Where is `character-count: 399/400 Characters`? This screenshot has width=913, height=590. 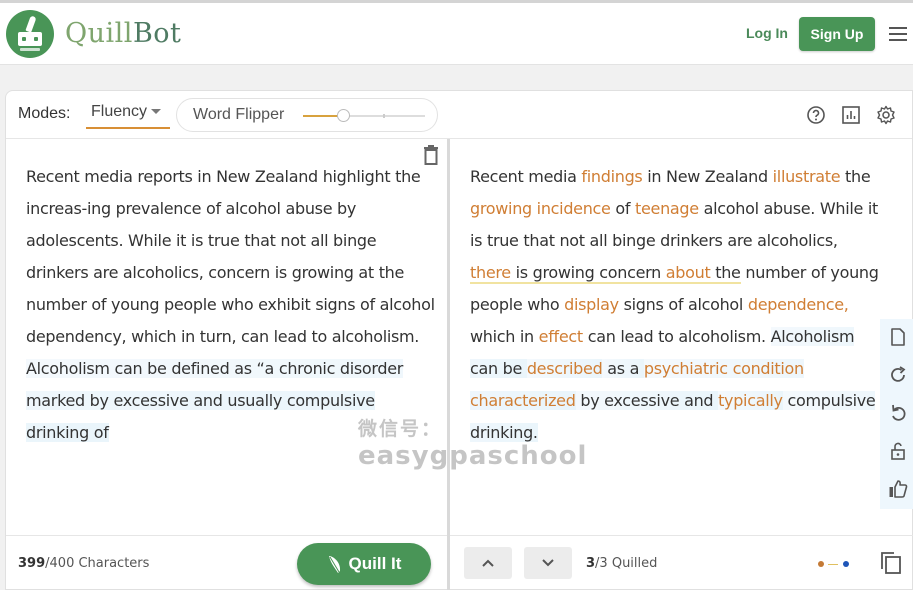
character-count: 399/400 Characters is located at coordinates (83, 563).